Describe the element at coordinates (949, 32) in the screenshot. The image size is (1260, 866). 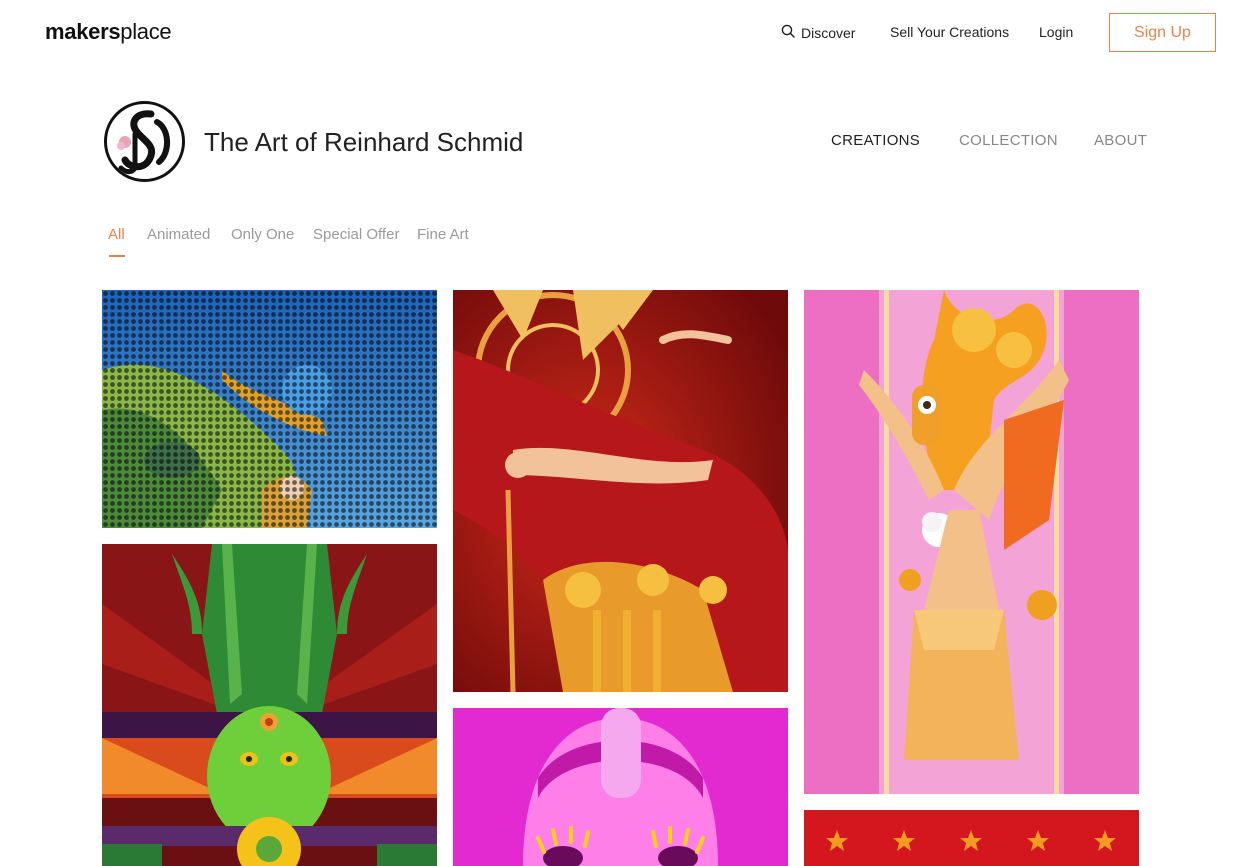
I see `sell-creations-link: Sell Your Creations` at that location.